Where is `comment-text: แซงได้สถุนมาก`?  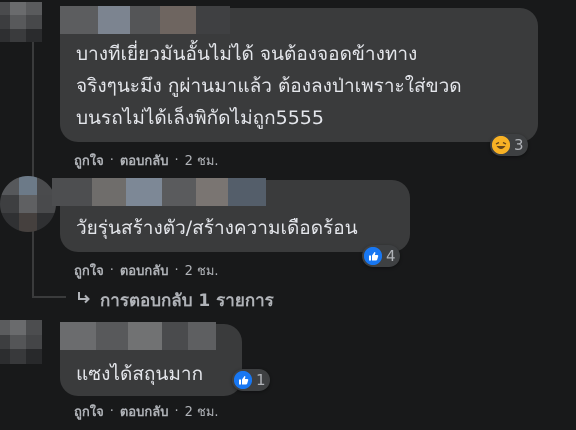 comment-text: แซงได้สถุนมาก is located at coordinates (139, 374).